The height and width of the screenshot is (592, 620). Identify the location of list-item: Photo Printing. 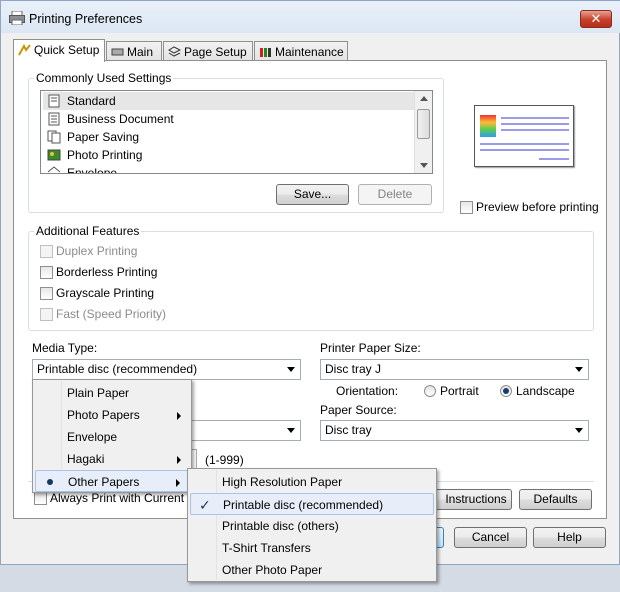
(229, 155).